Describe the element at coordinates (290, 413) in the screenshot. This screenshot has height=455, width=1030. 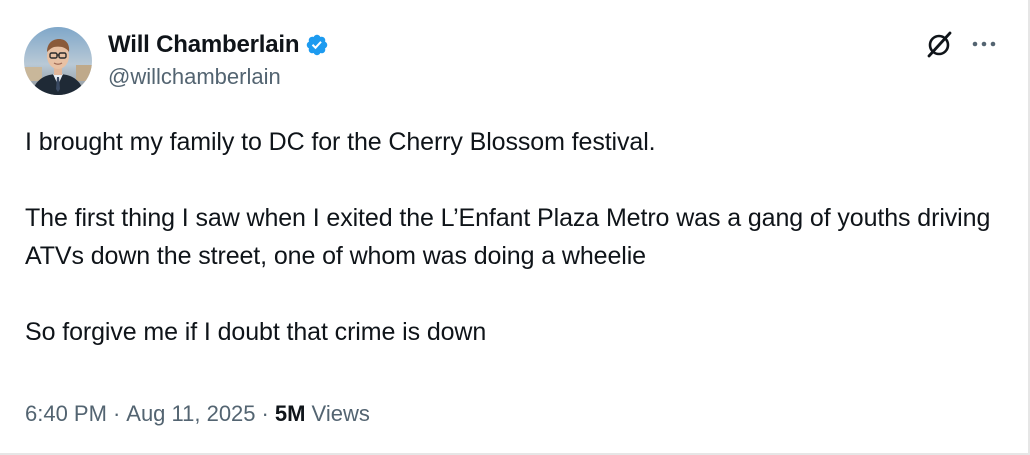
I see `views-count: 5M` at that location.